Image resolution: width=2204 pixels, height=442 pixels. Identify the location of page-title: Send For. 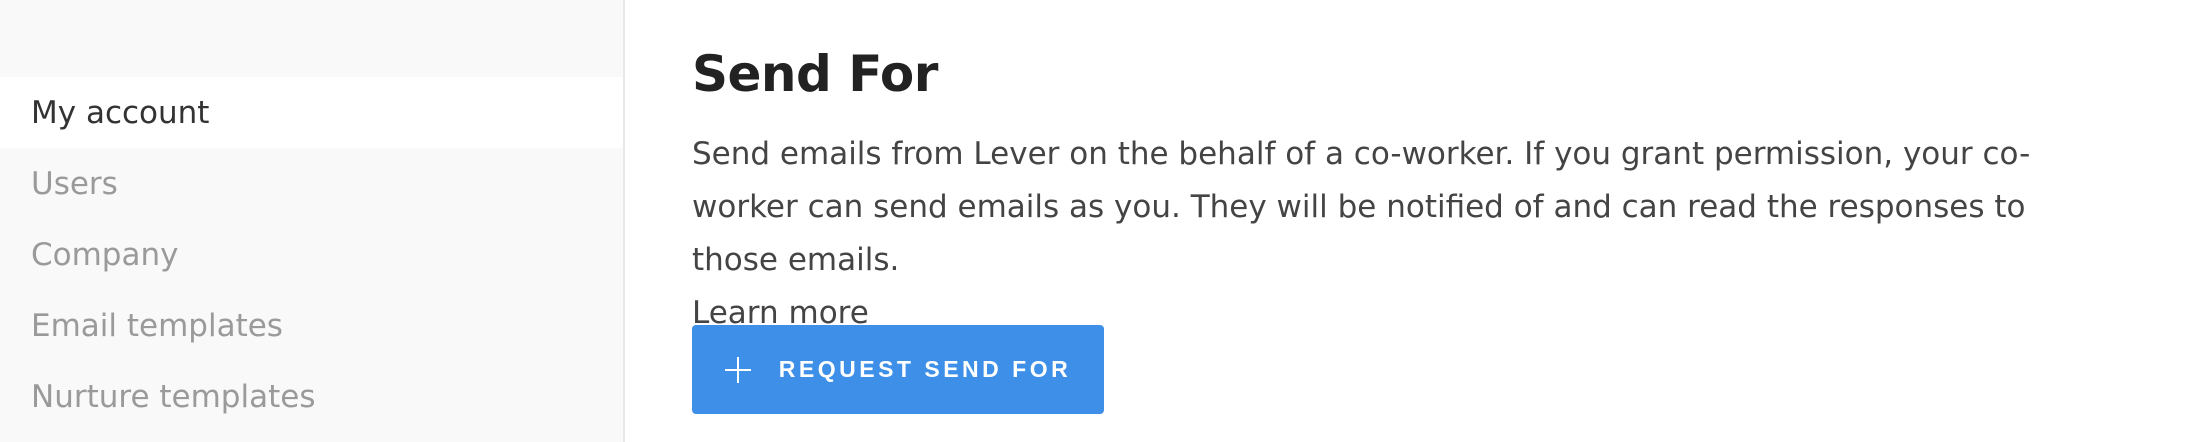
(815, 74).